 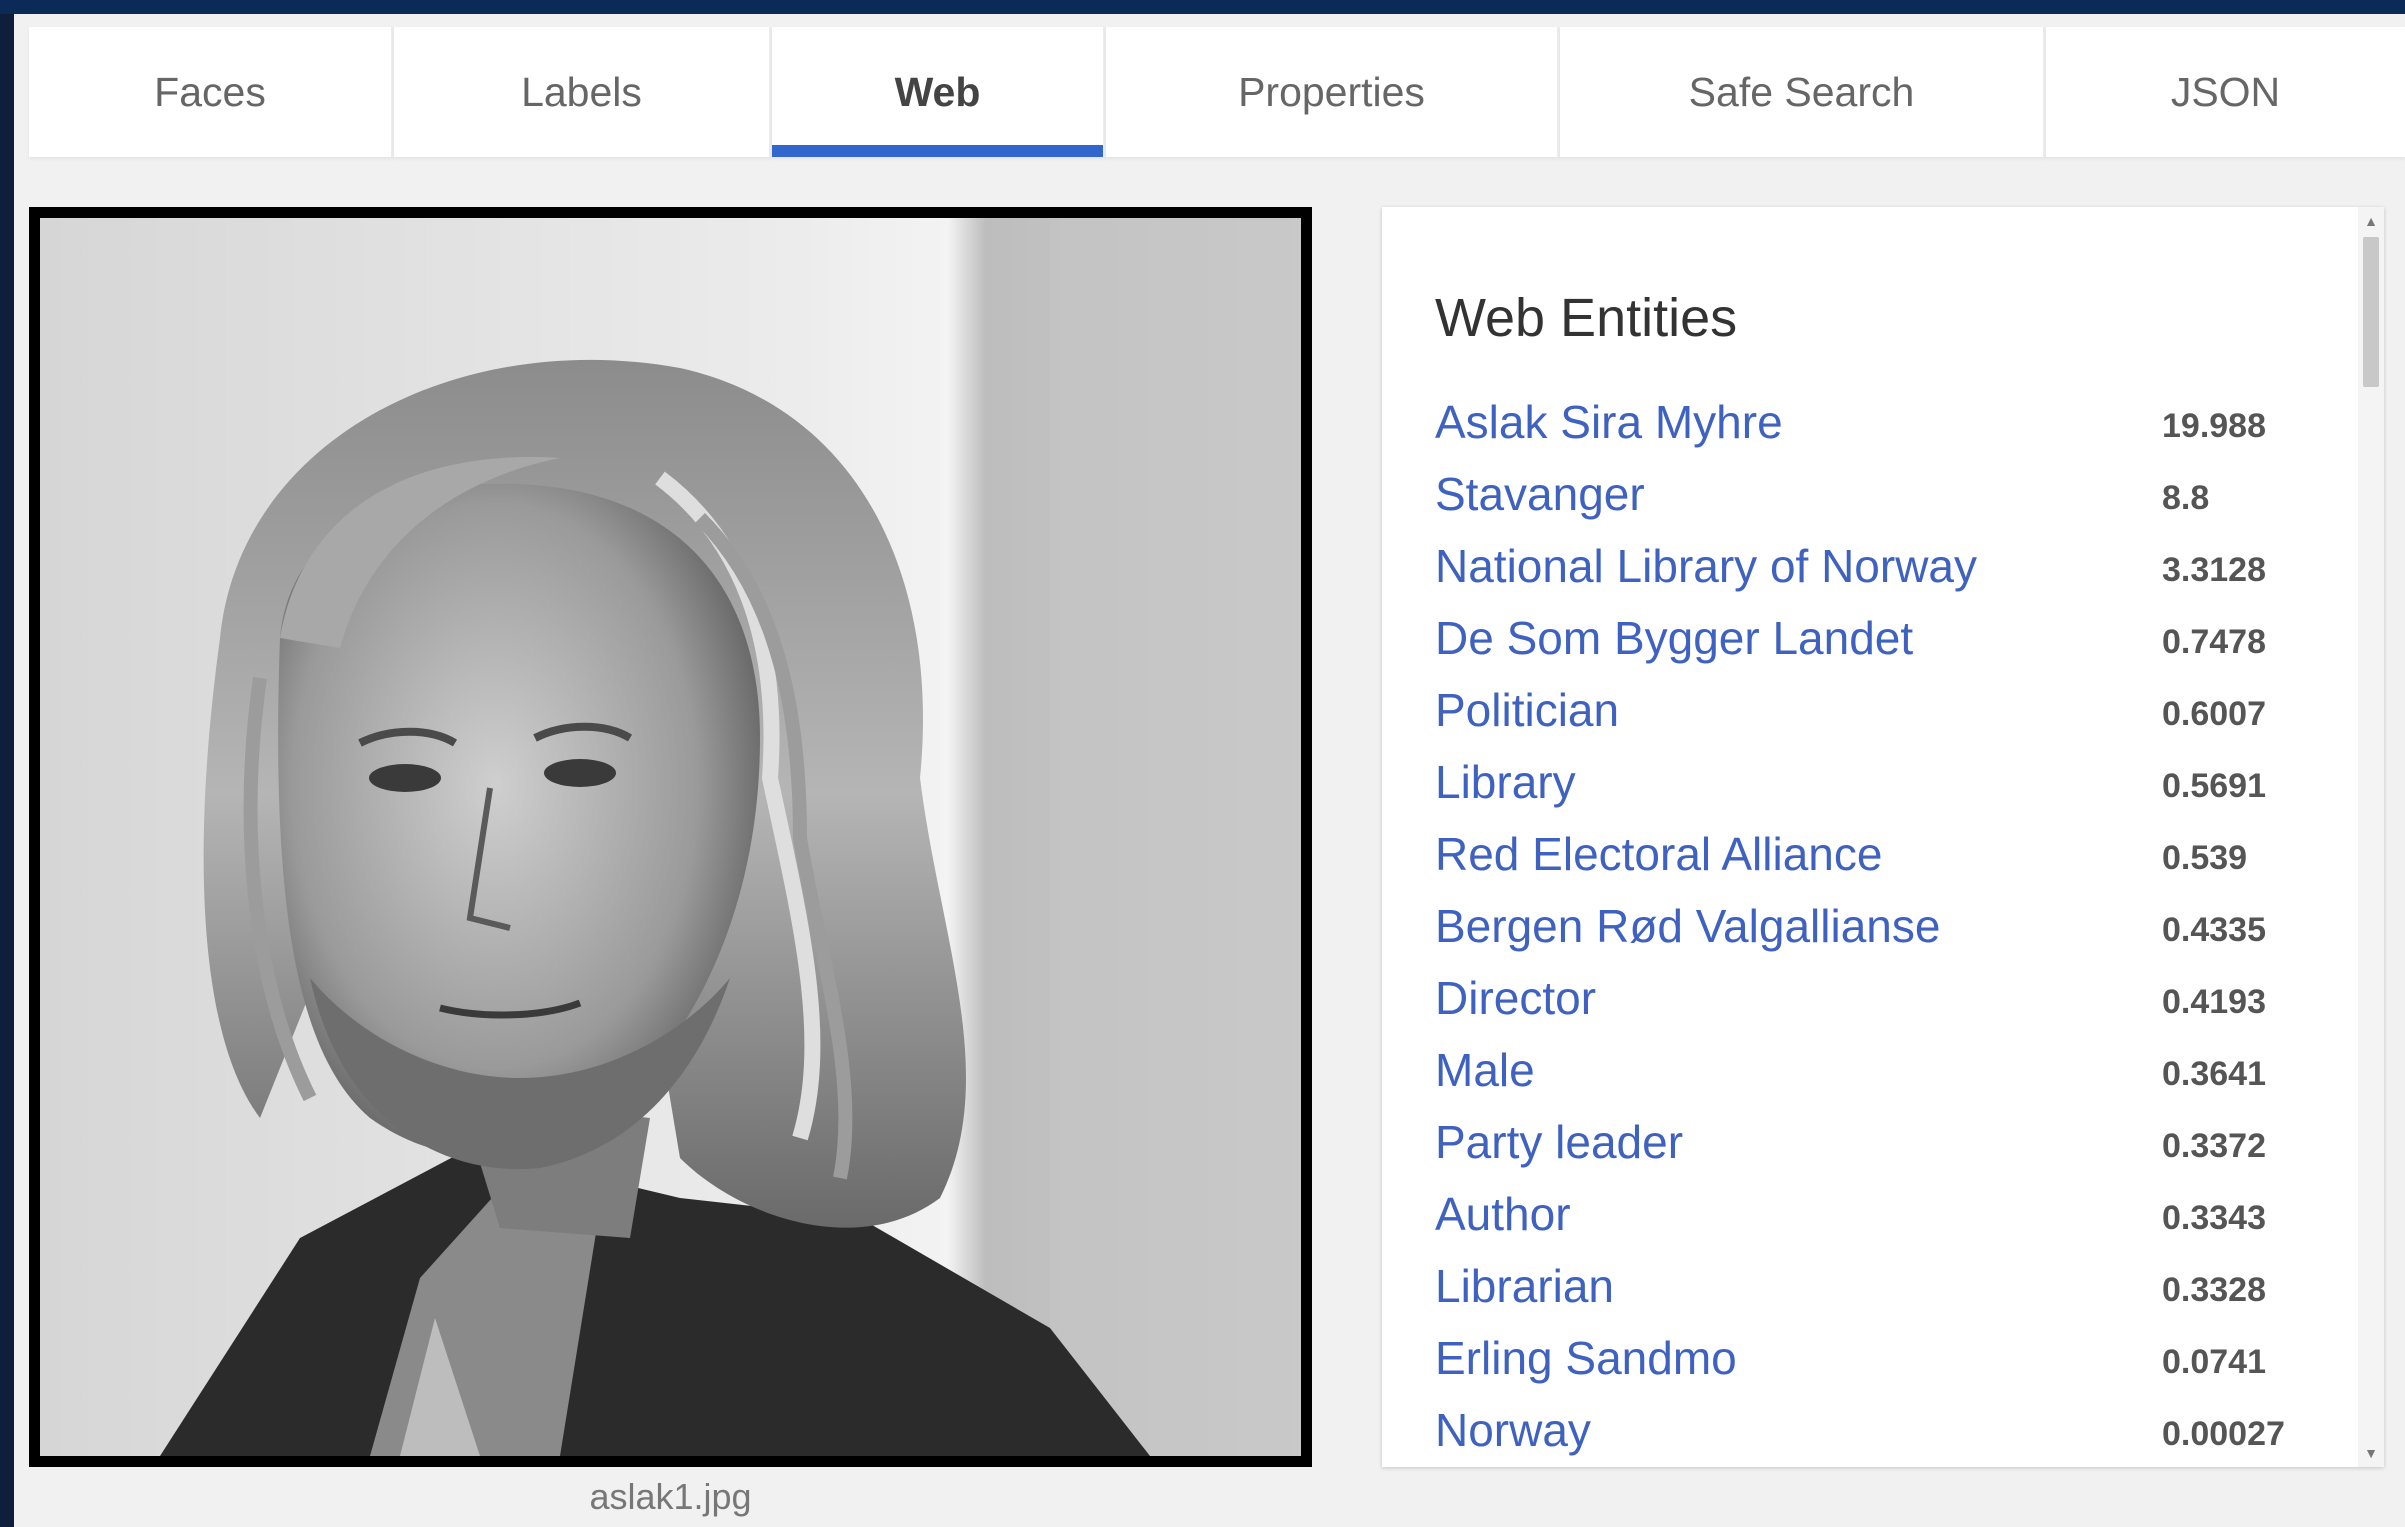 I want to click on entity-score: 0.5691, so click(x=2214, y=786).